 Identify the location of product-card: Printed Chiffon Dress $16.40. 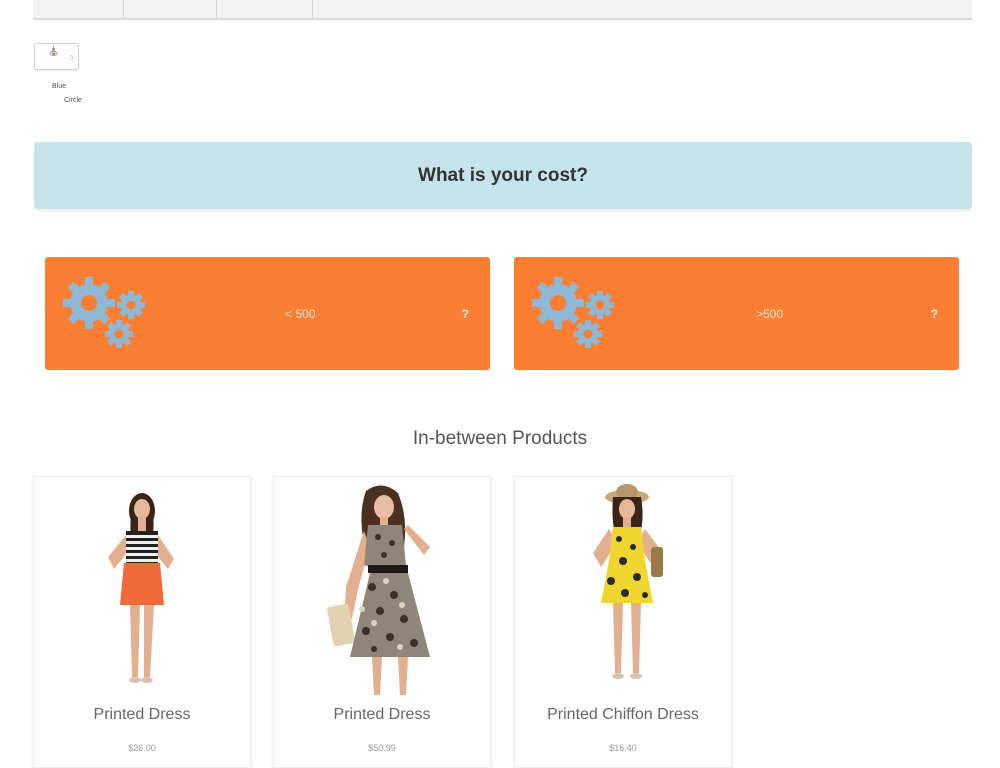
(623, 622).